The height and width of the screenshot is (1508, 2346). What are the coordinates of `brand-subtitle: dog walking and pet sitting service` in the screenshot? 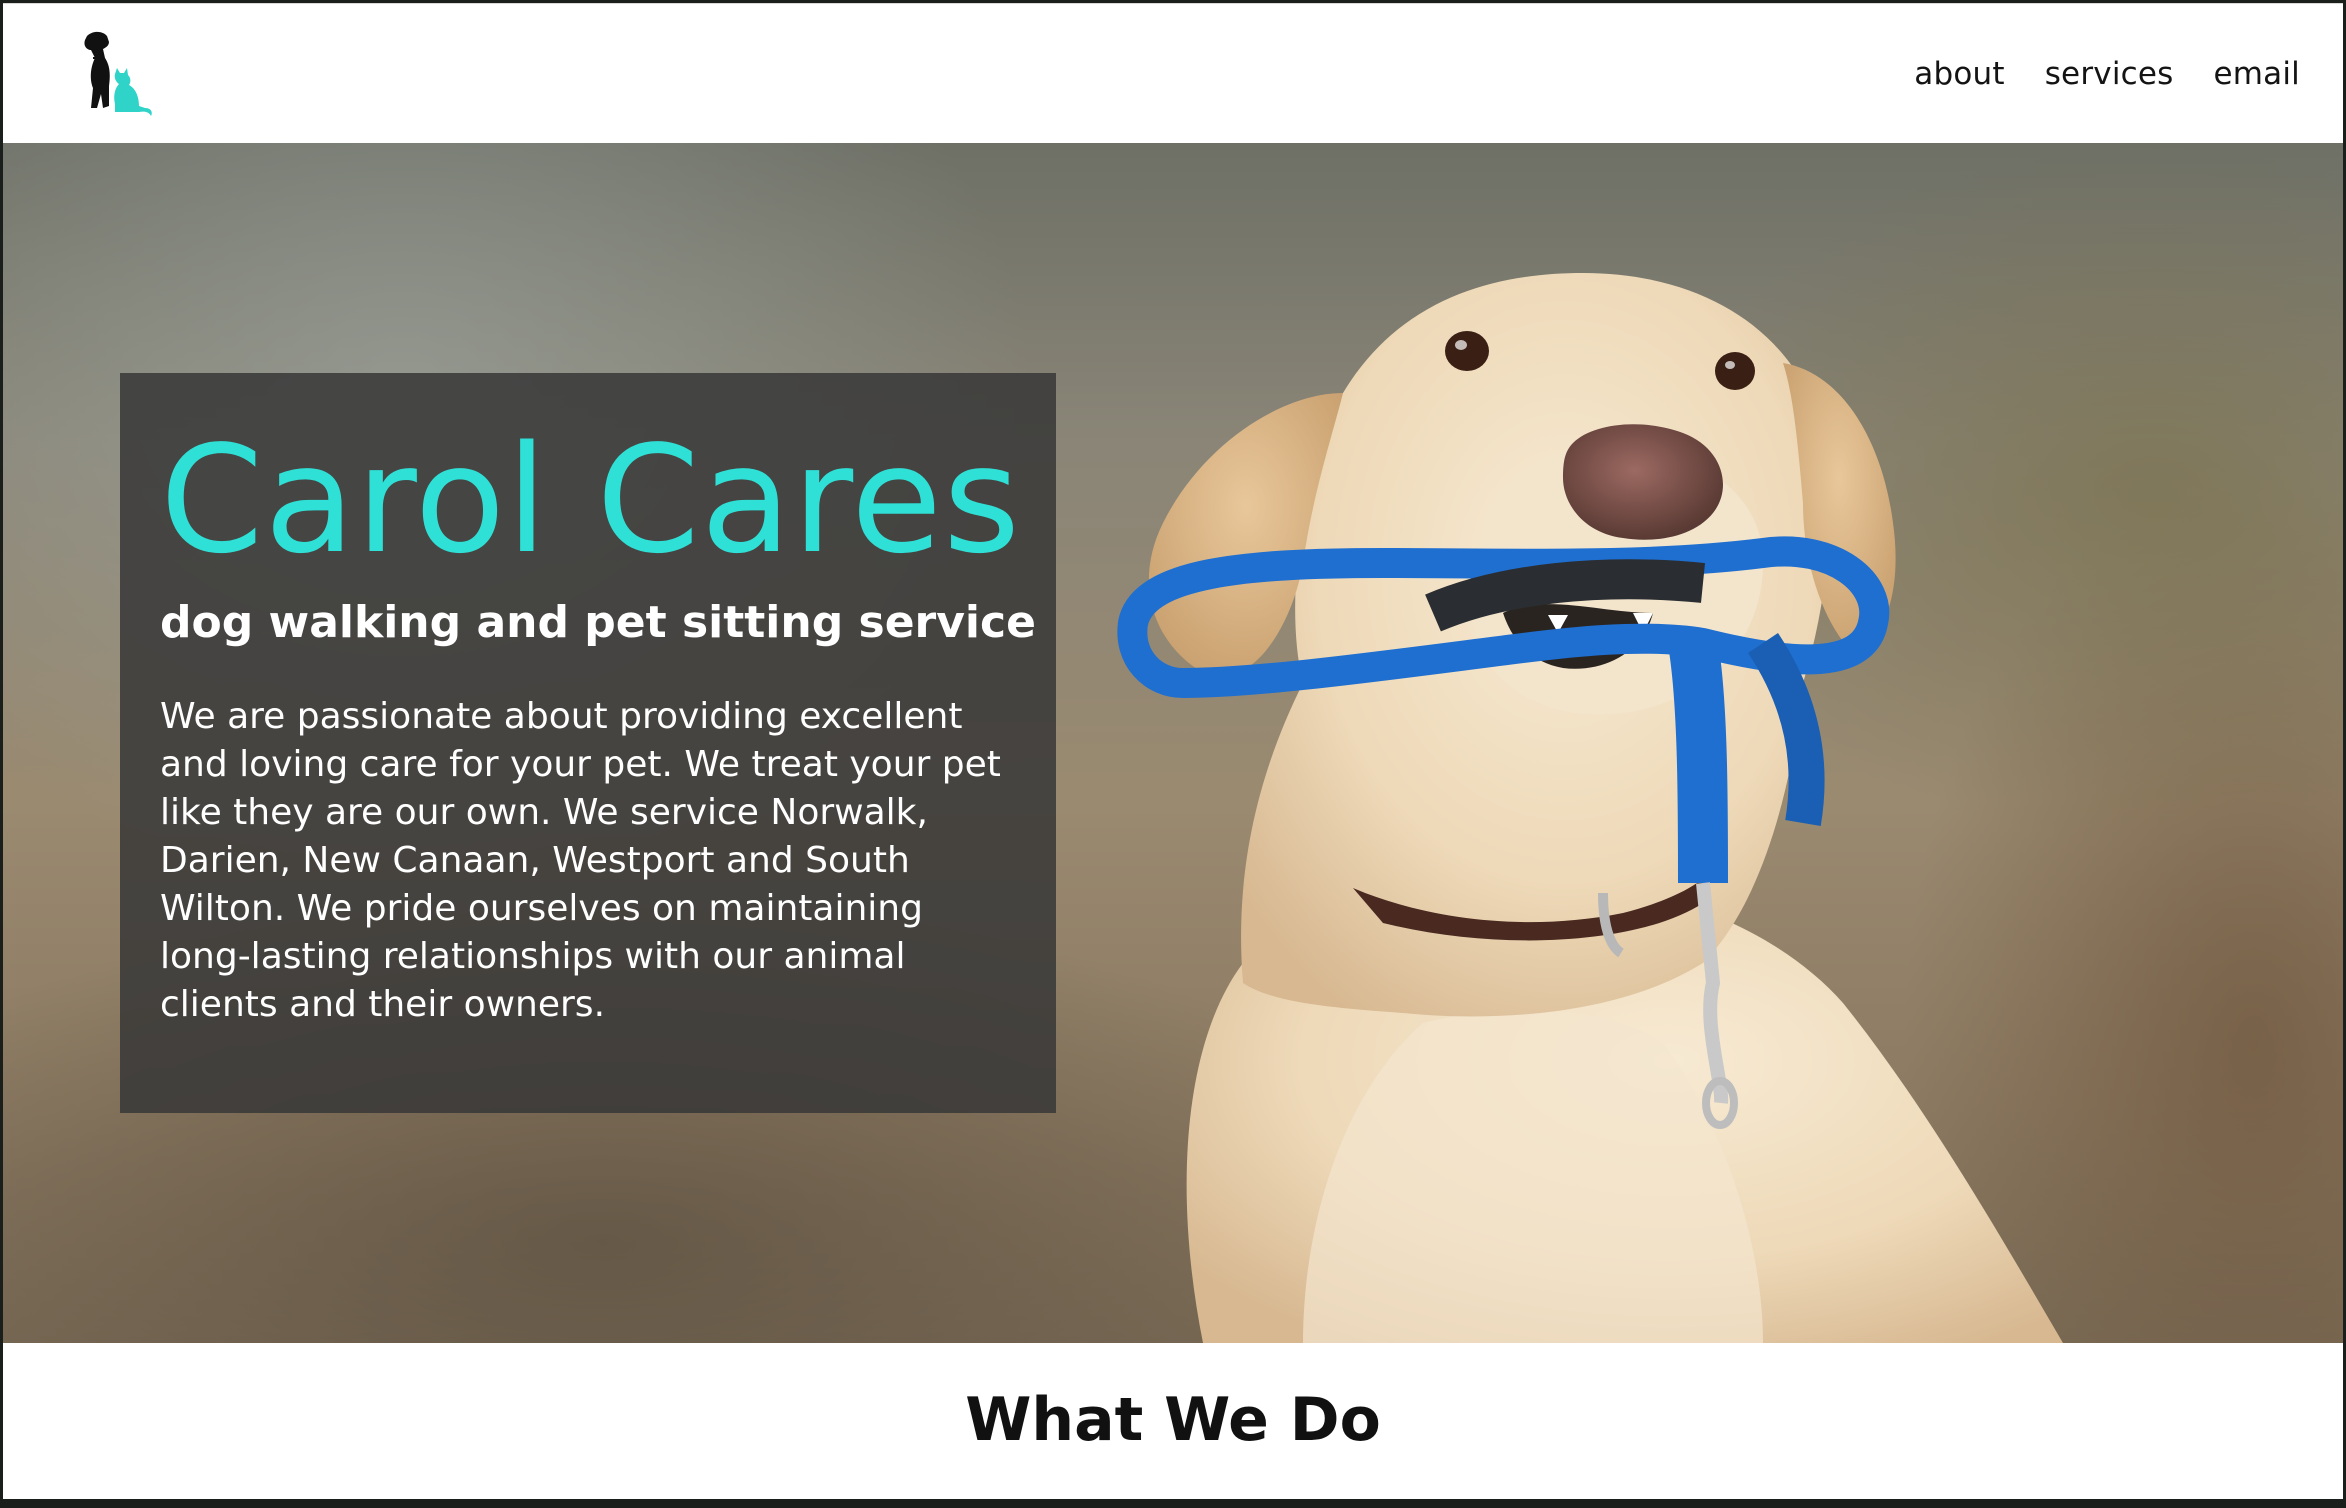 It's located at (598, 622).